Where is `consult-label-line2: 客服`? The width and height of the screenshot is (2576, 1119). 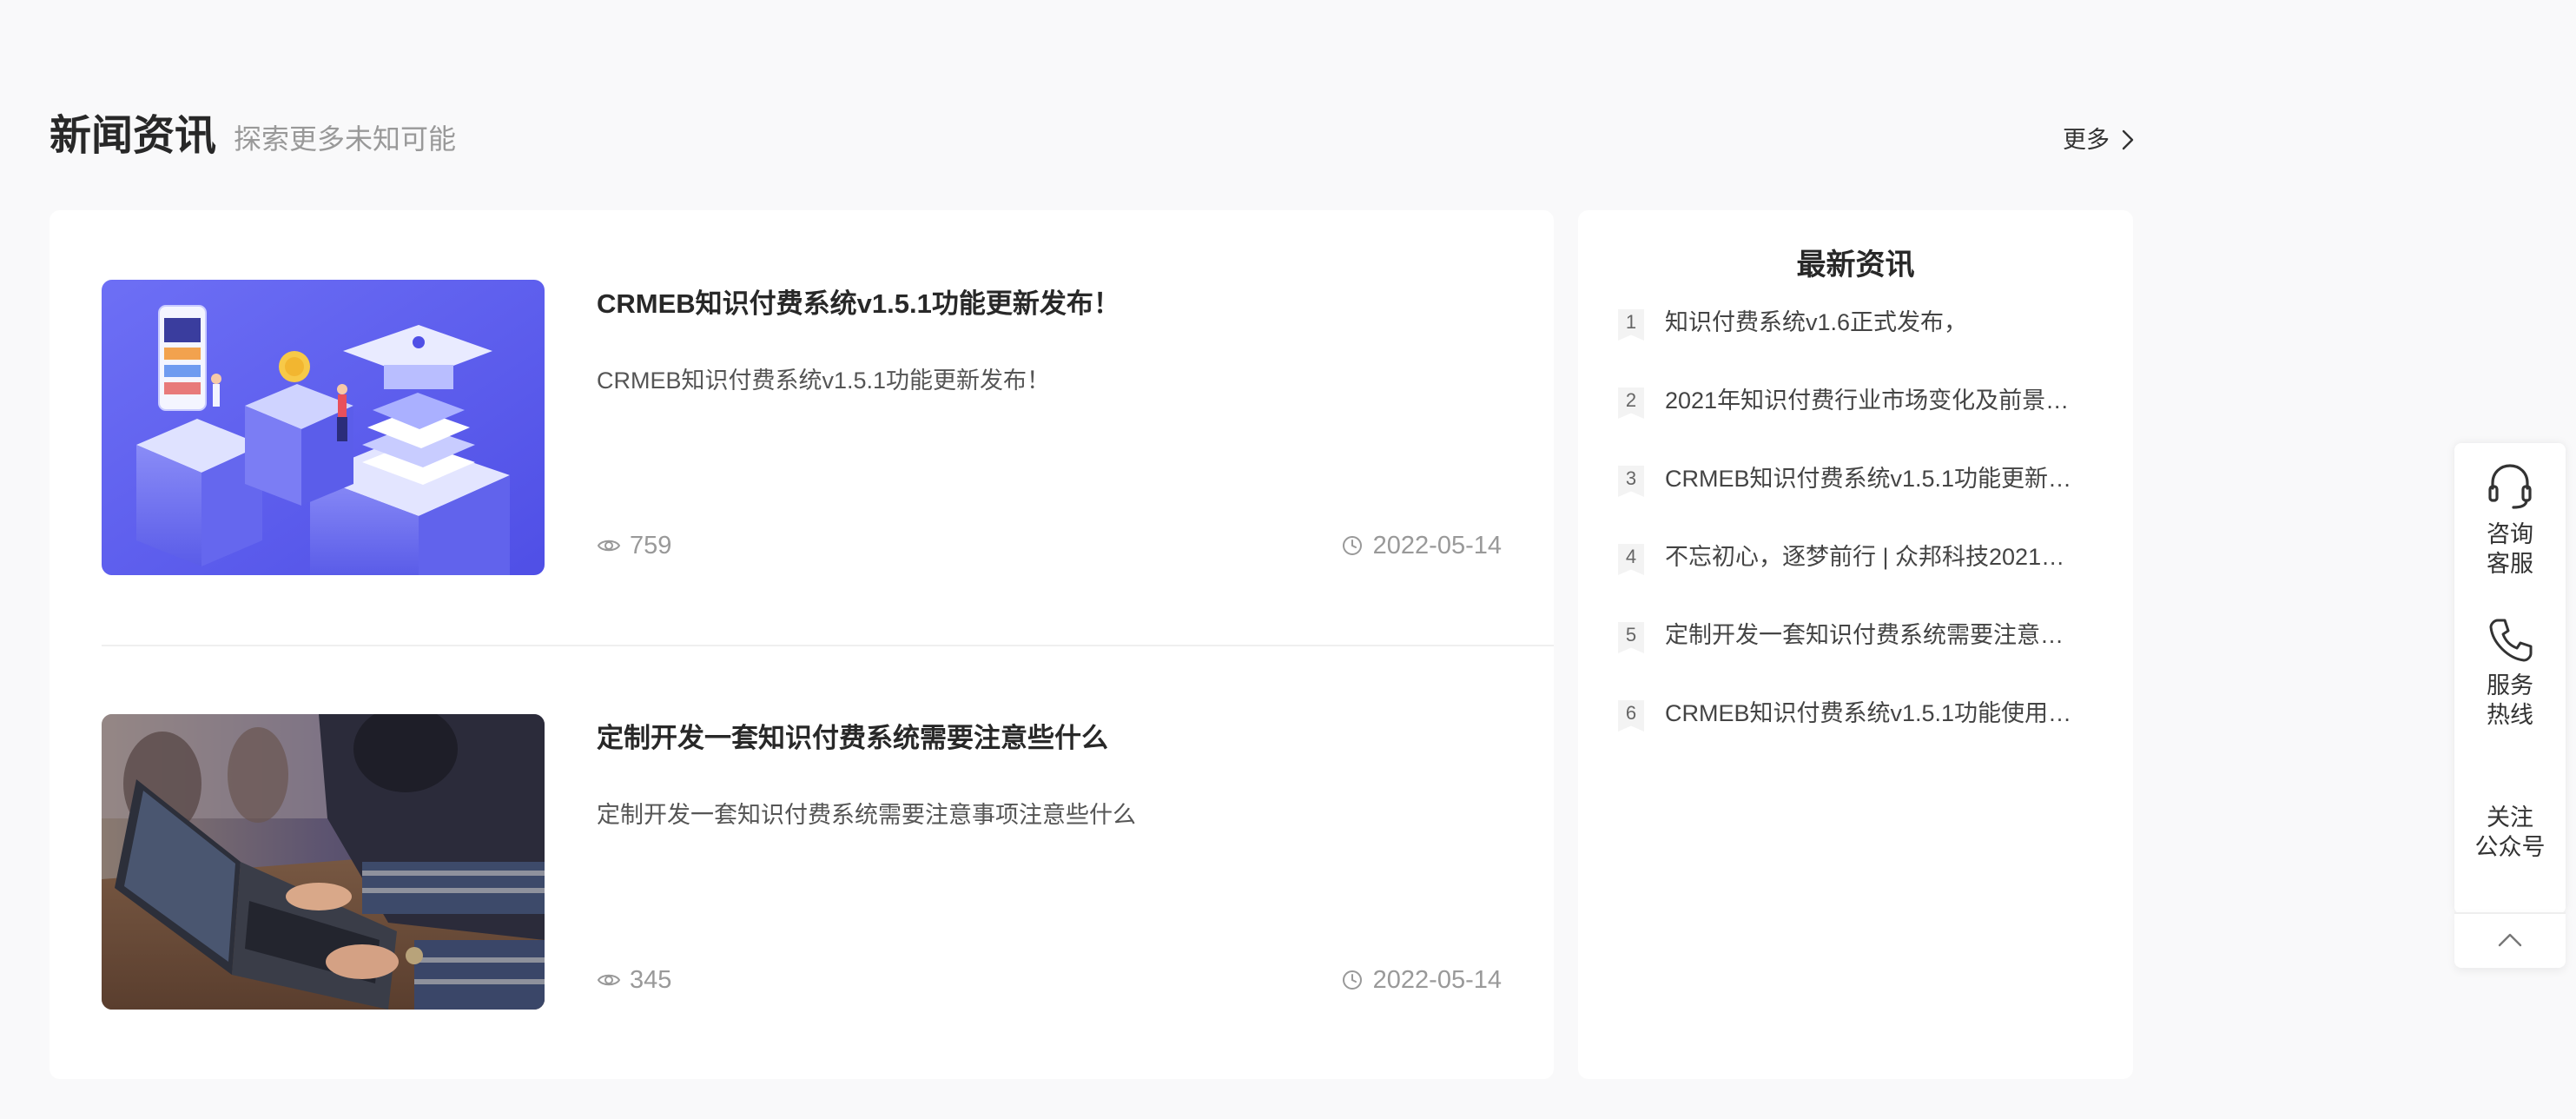
consult-label-line2: 客服 is located at coordinates (2510, 564).